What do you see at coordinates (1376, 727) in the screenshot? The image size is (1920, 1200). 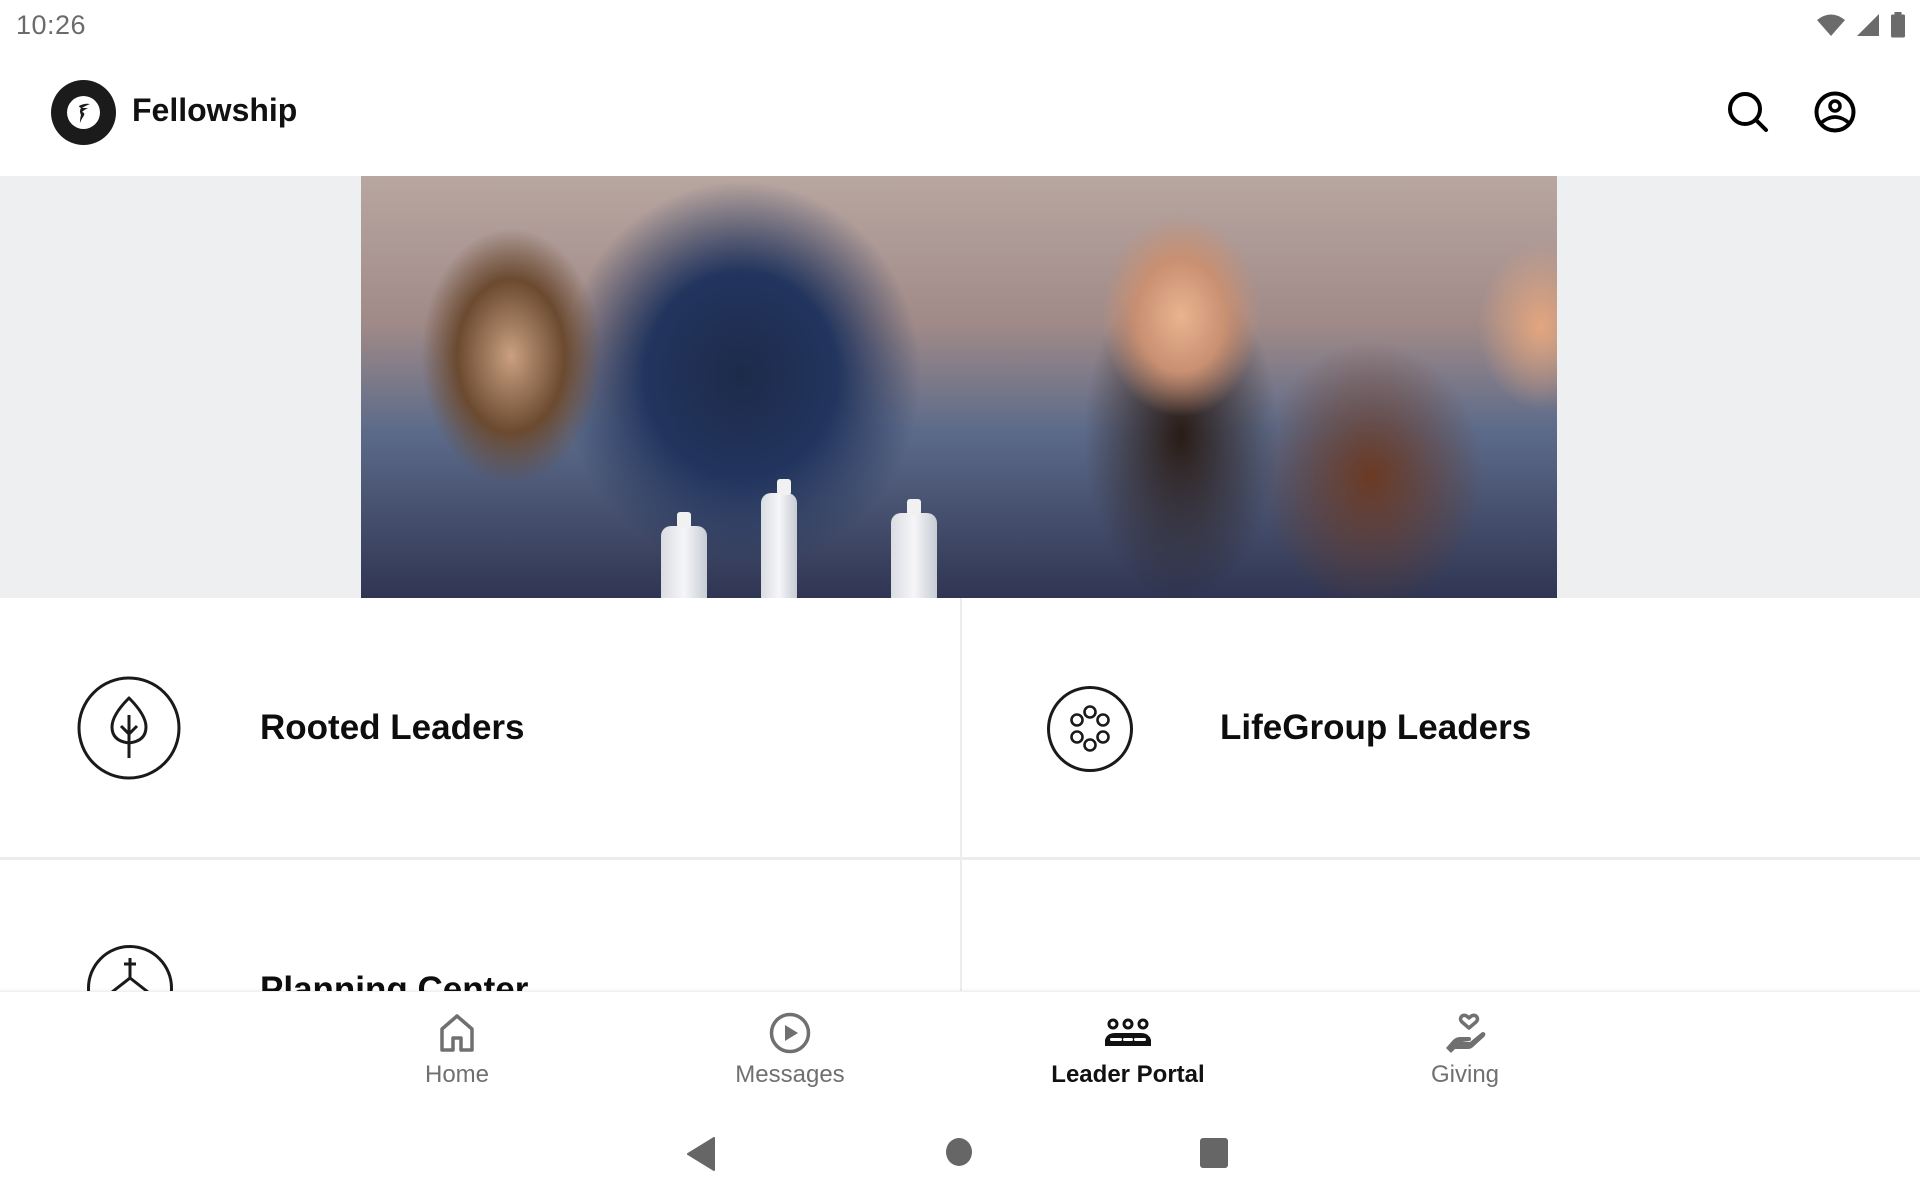 I see `tile-label: LifeGroup Leaders` at bounding box center [1376, 727].